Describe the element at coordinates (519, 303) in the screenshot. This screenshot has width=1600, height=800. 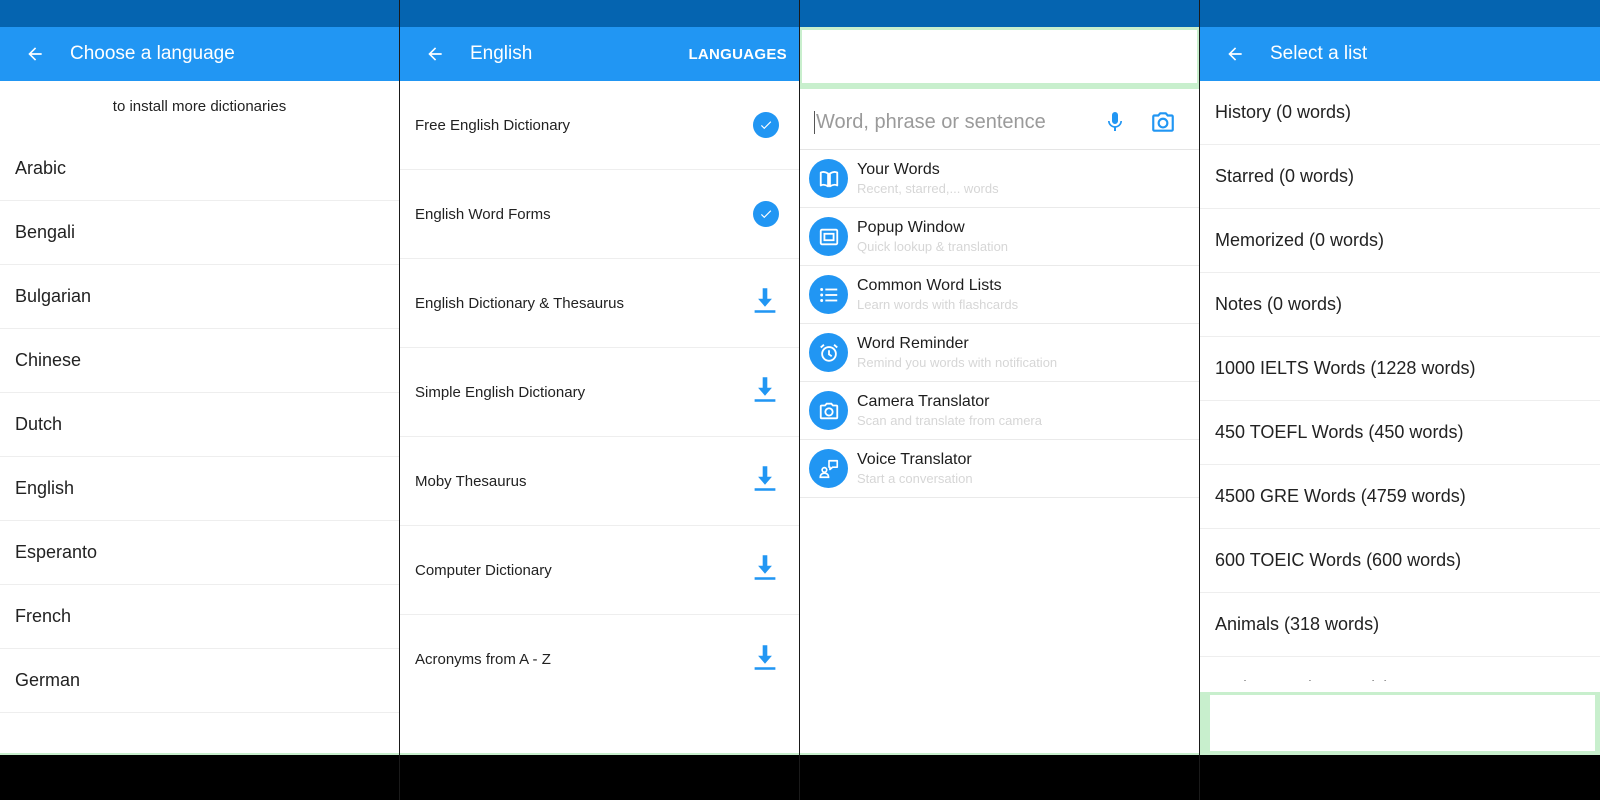
I see `dictionary-name: English Dictionary & Thesaurus` at that location.